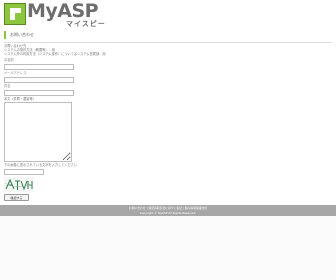  Describe the element at coordinates (16, 197) in the screenshot. I see `confirm-button: 確認する` at that location.